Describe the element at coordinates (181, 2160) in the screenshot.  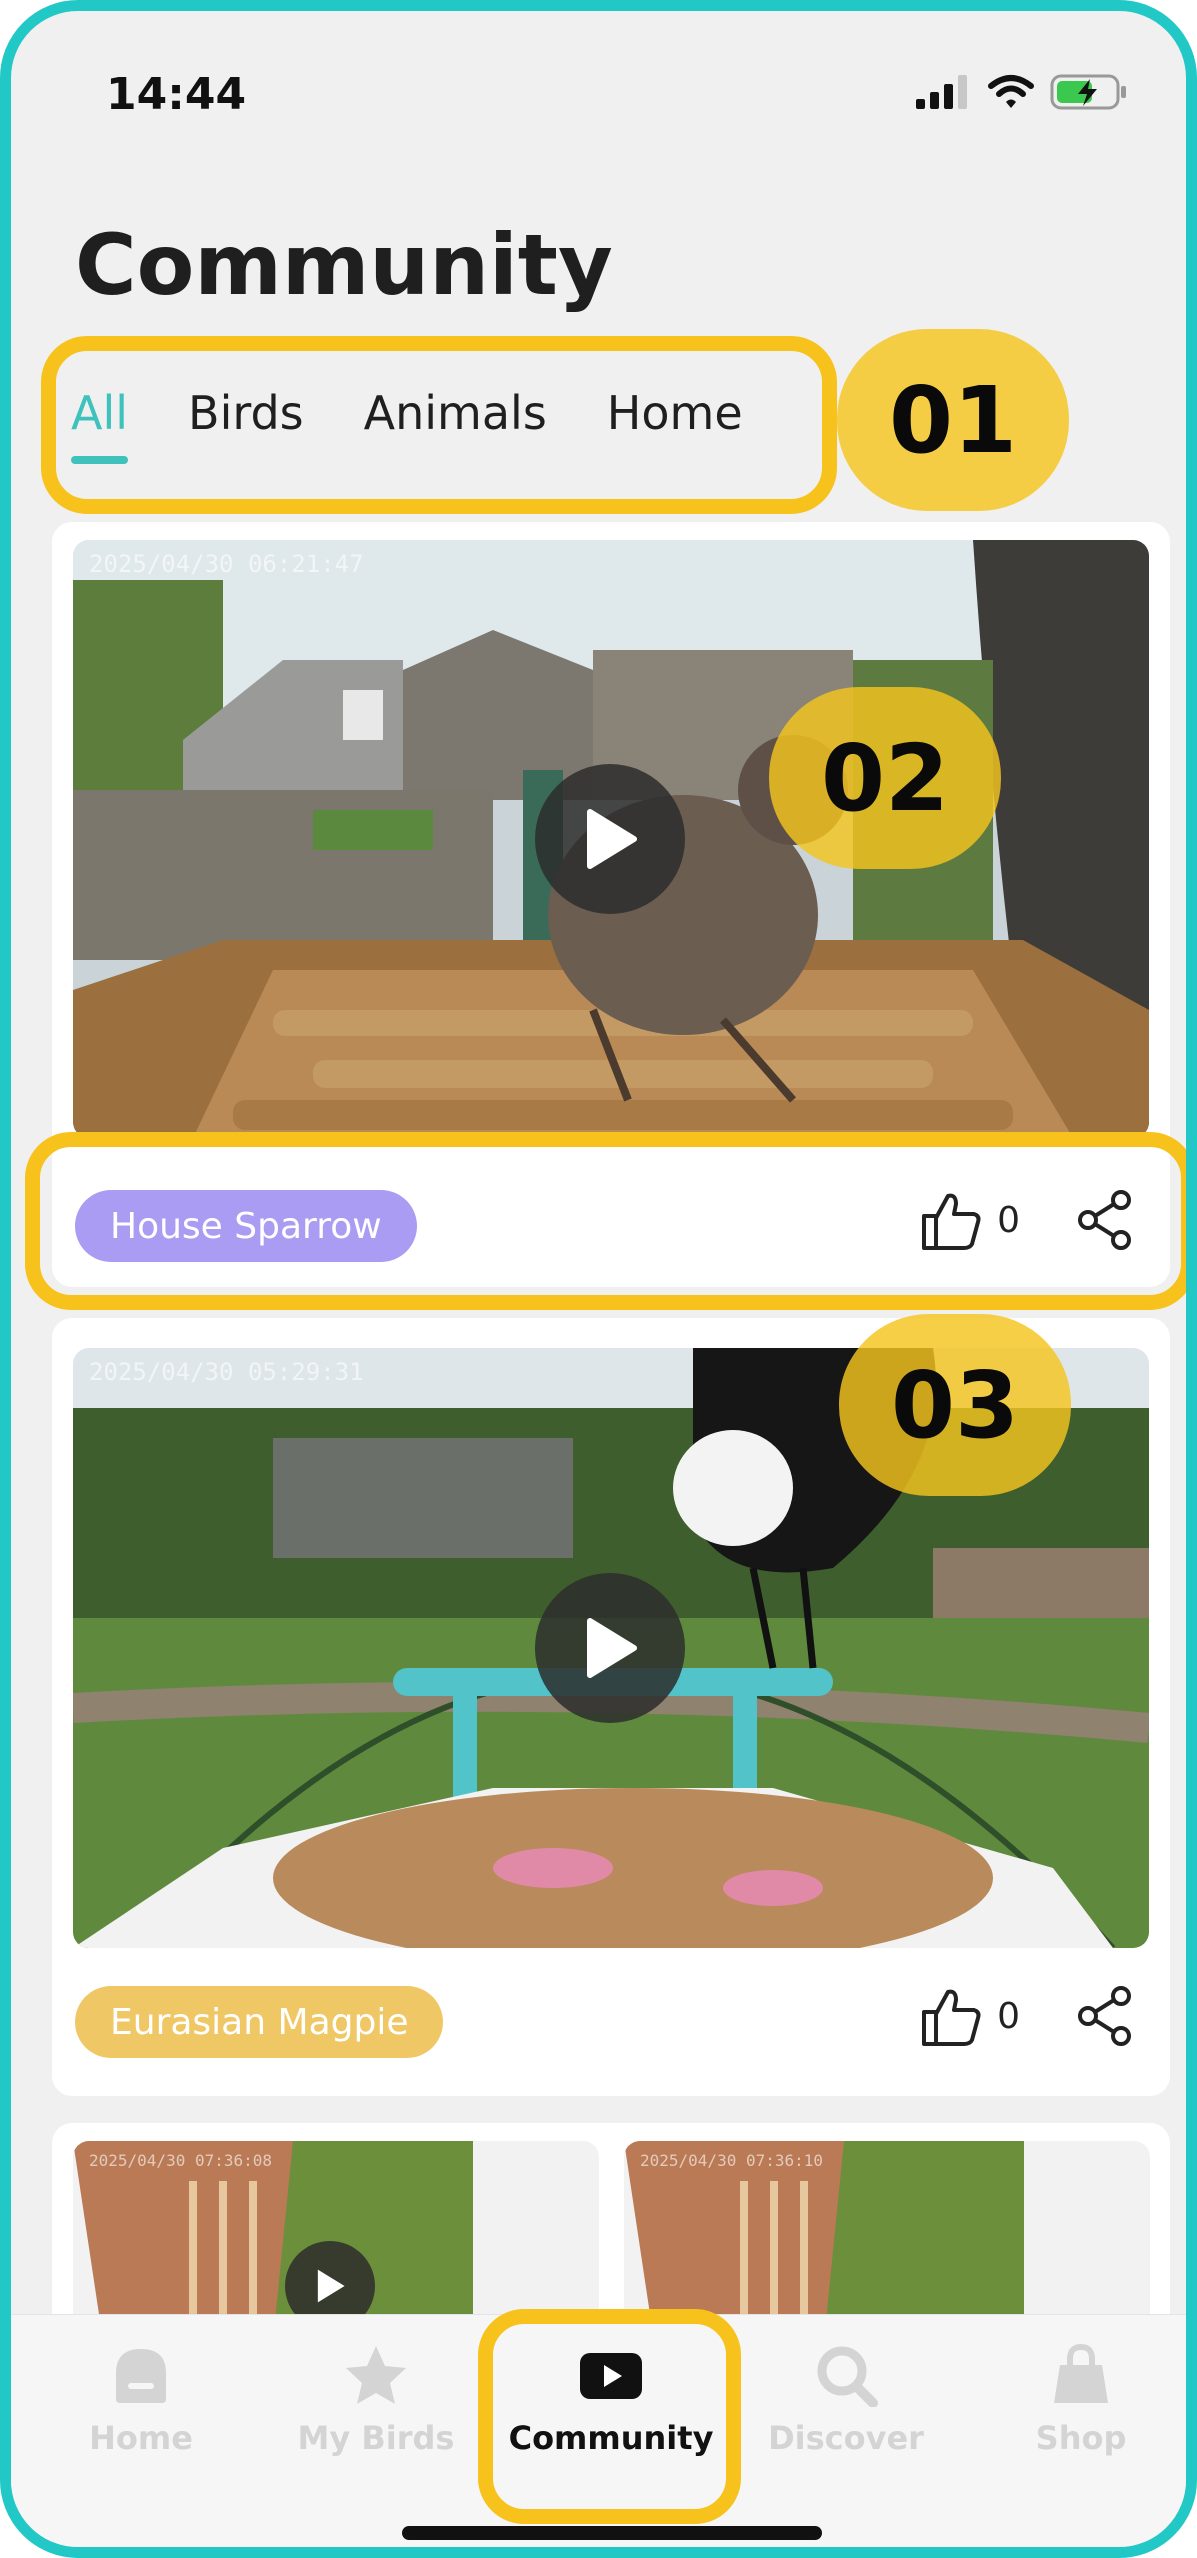
I see `video-timestamp: 2025/04/30 07:36:08` at that location.